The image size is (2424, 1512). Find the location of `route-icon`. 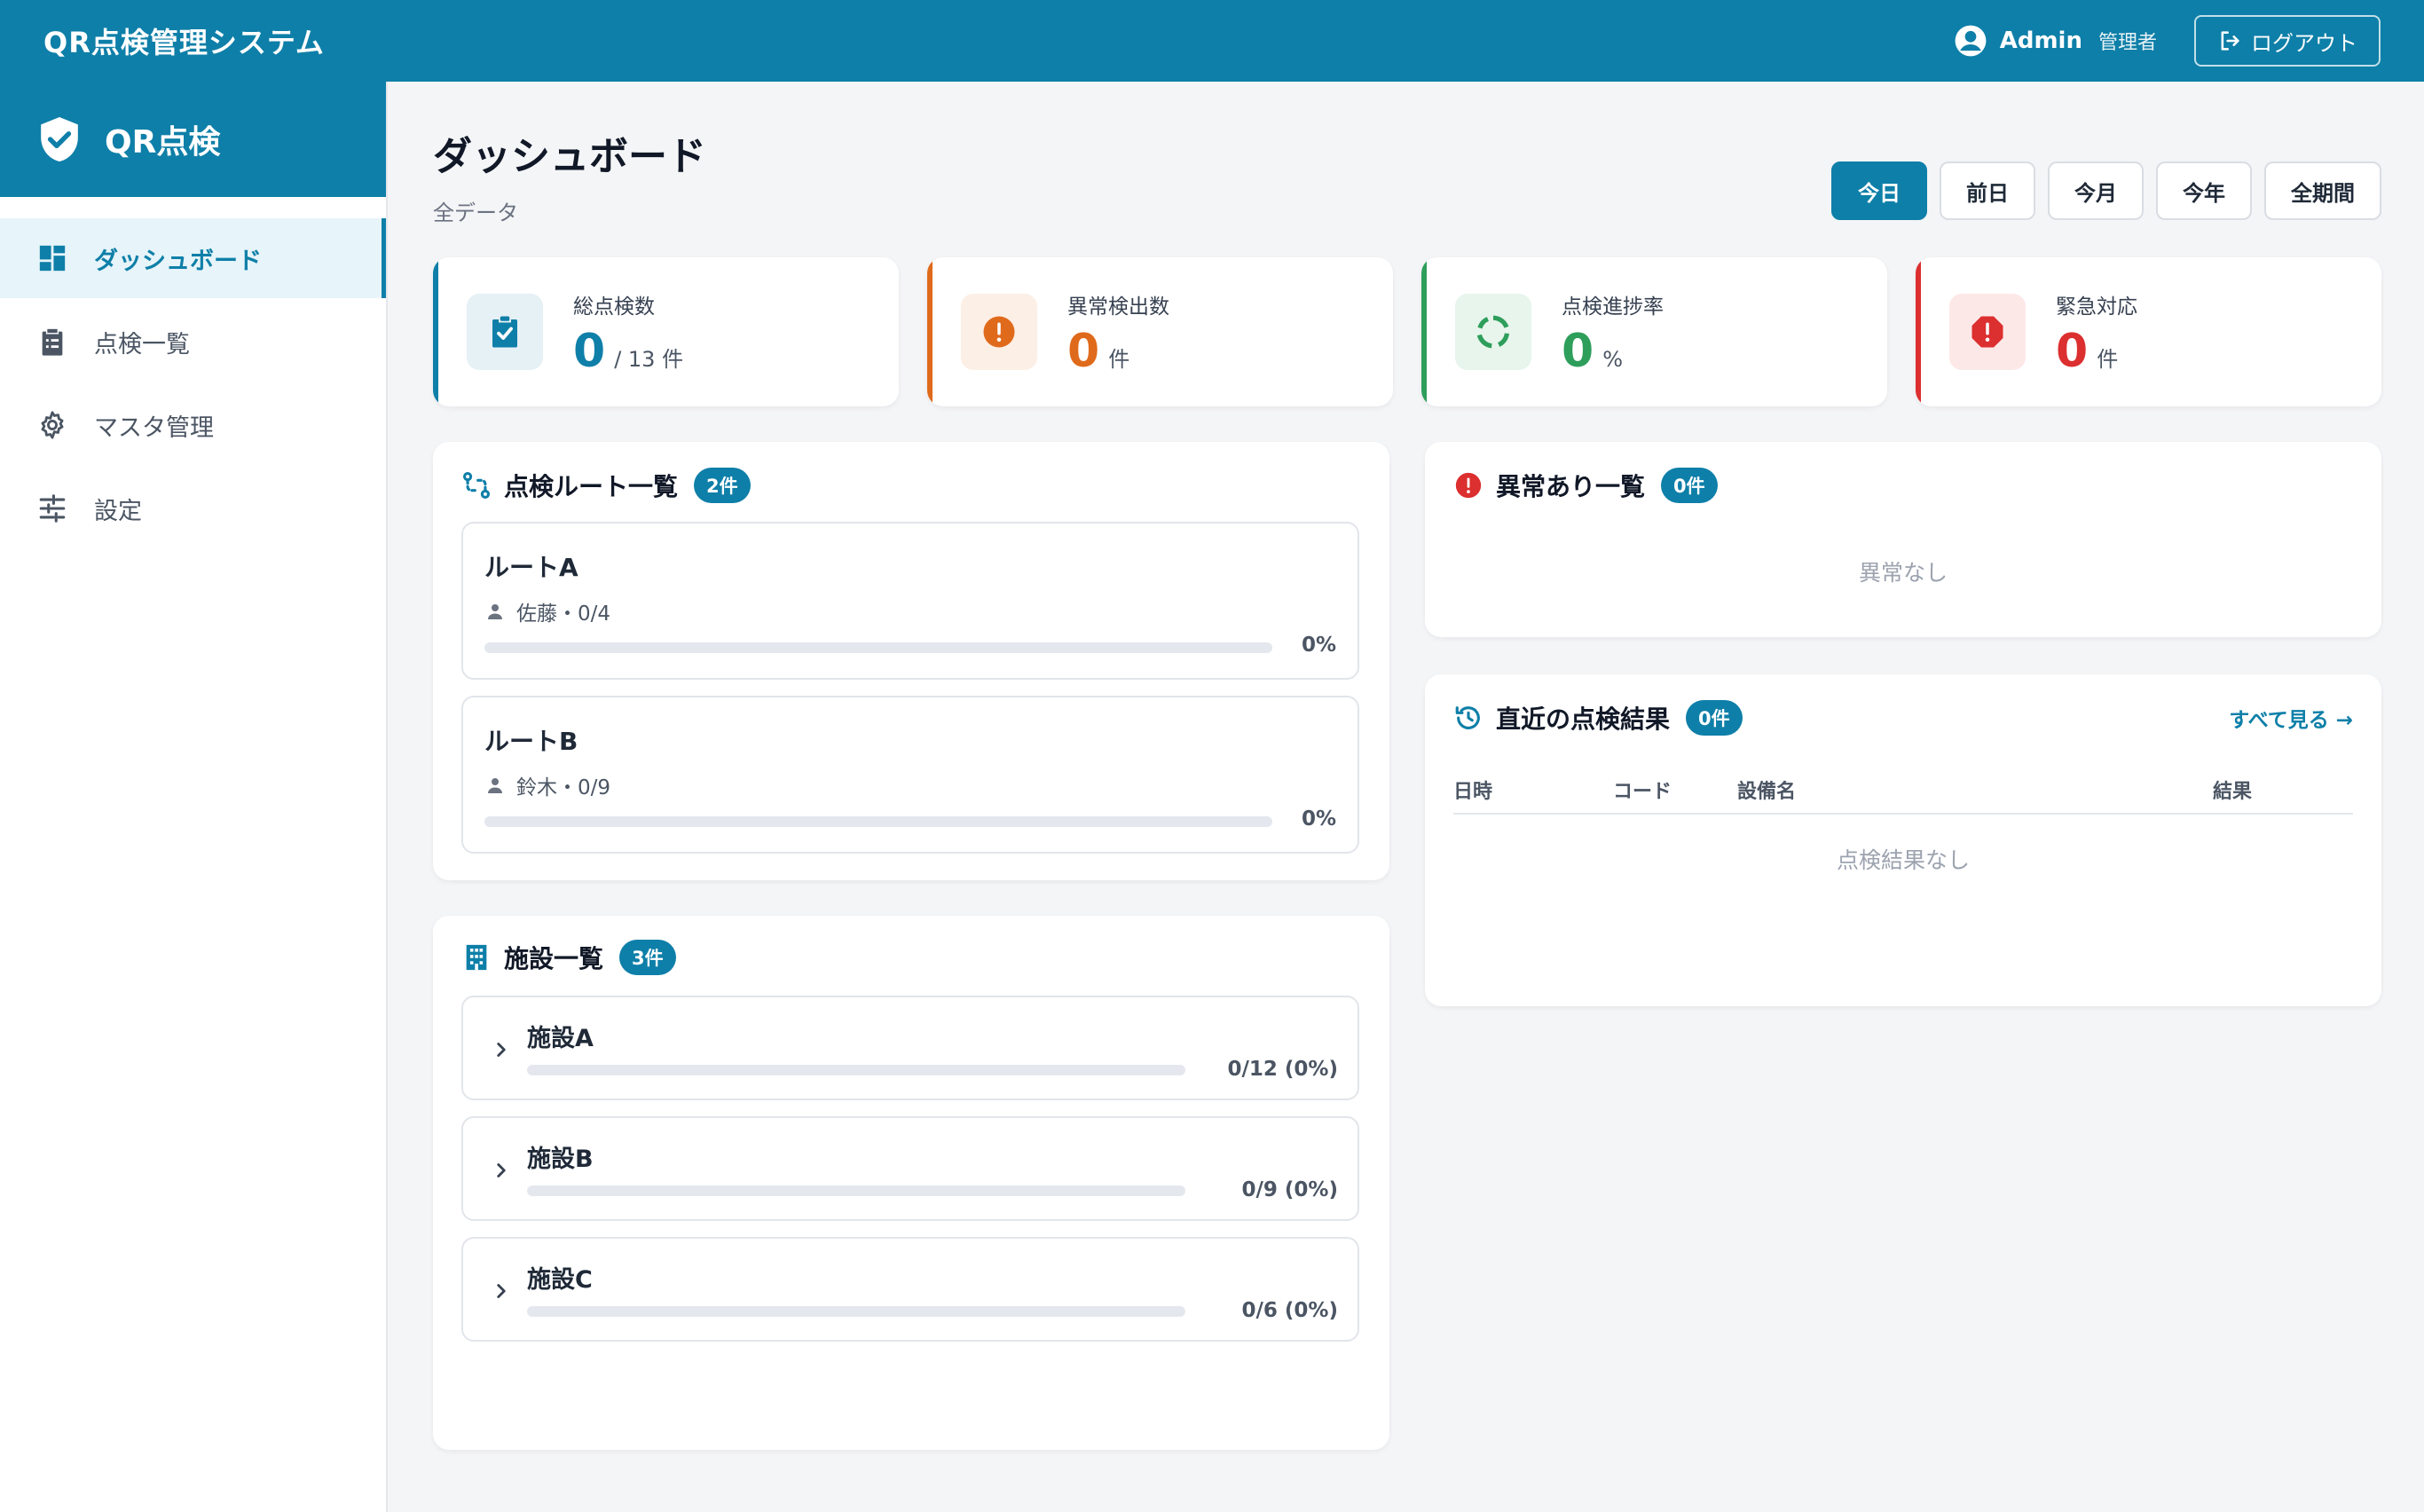

route-icon is located at coordinates (477, 485).